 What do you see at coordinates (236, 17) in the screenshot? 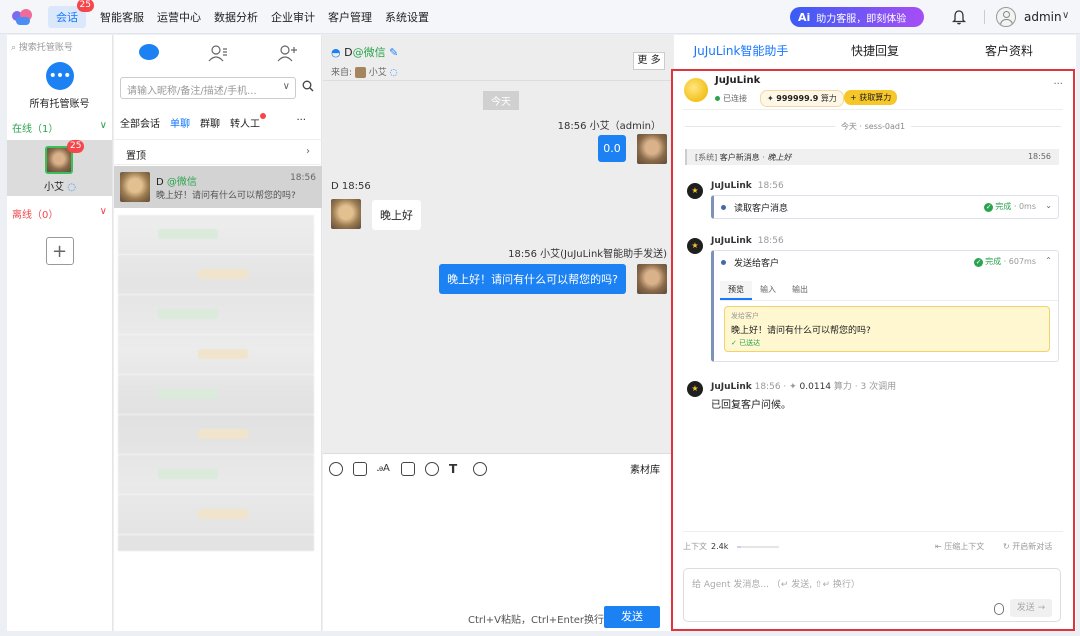
I see `nav-item-analytics: 数据分析` at bounding box center [236, 17].